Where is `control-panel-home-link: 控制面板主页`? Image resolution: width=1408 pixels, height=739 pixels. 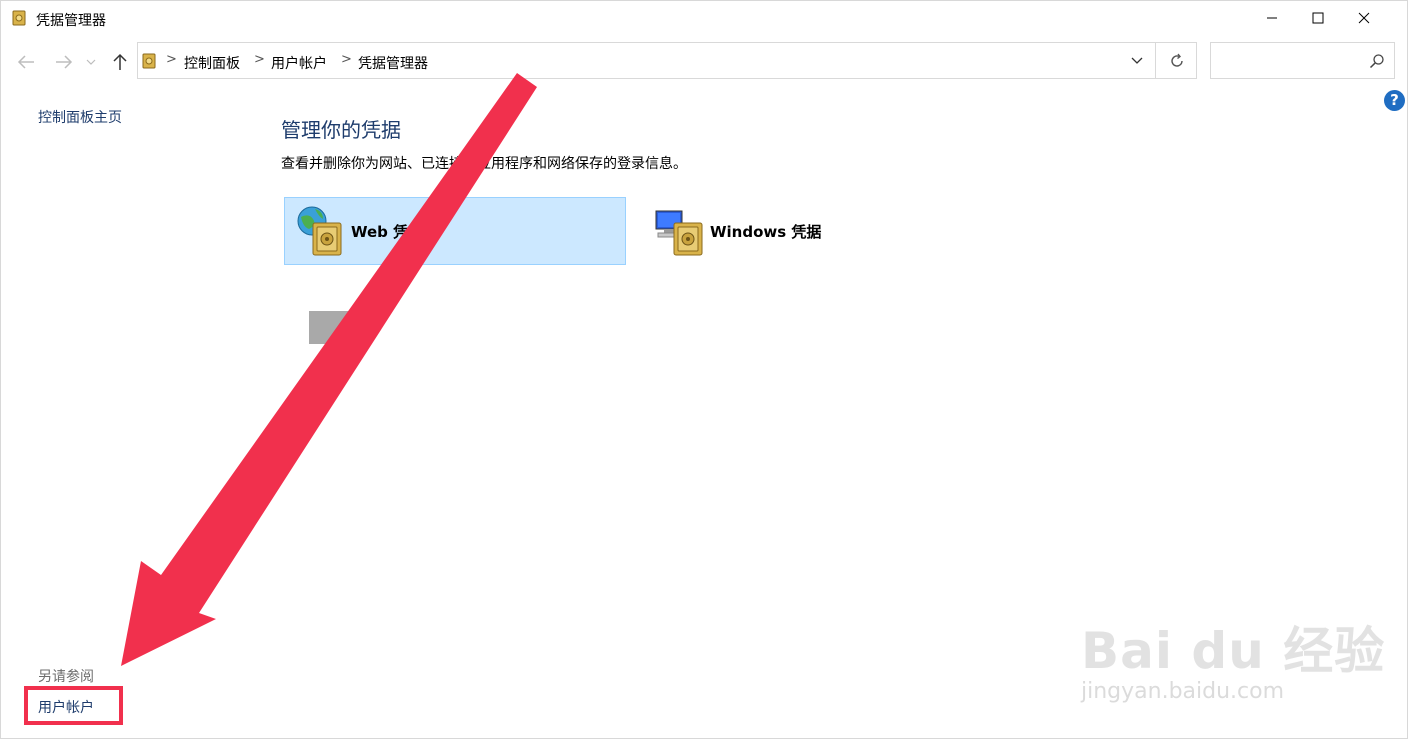
control-panel-home-link: 控制面板主页 is located at coordinates (80, 117).